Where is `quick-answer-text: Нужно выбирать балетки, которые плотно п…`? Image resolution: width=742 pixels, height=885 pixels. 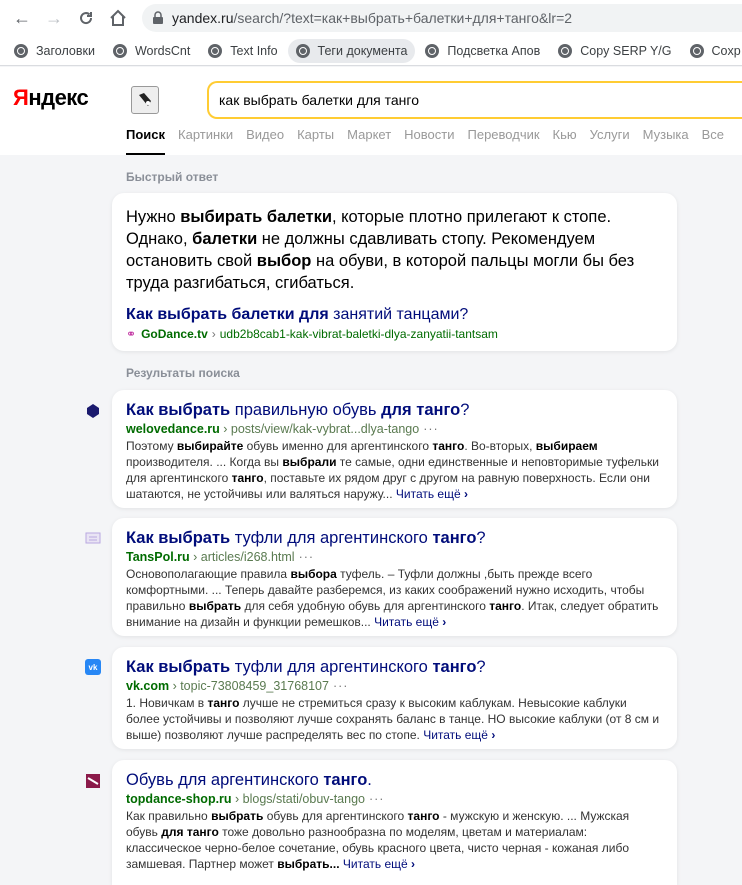
quick-answer-text: Нужно выбирать балетки, которые плотно п… is located at coordinates (394, 250).